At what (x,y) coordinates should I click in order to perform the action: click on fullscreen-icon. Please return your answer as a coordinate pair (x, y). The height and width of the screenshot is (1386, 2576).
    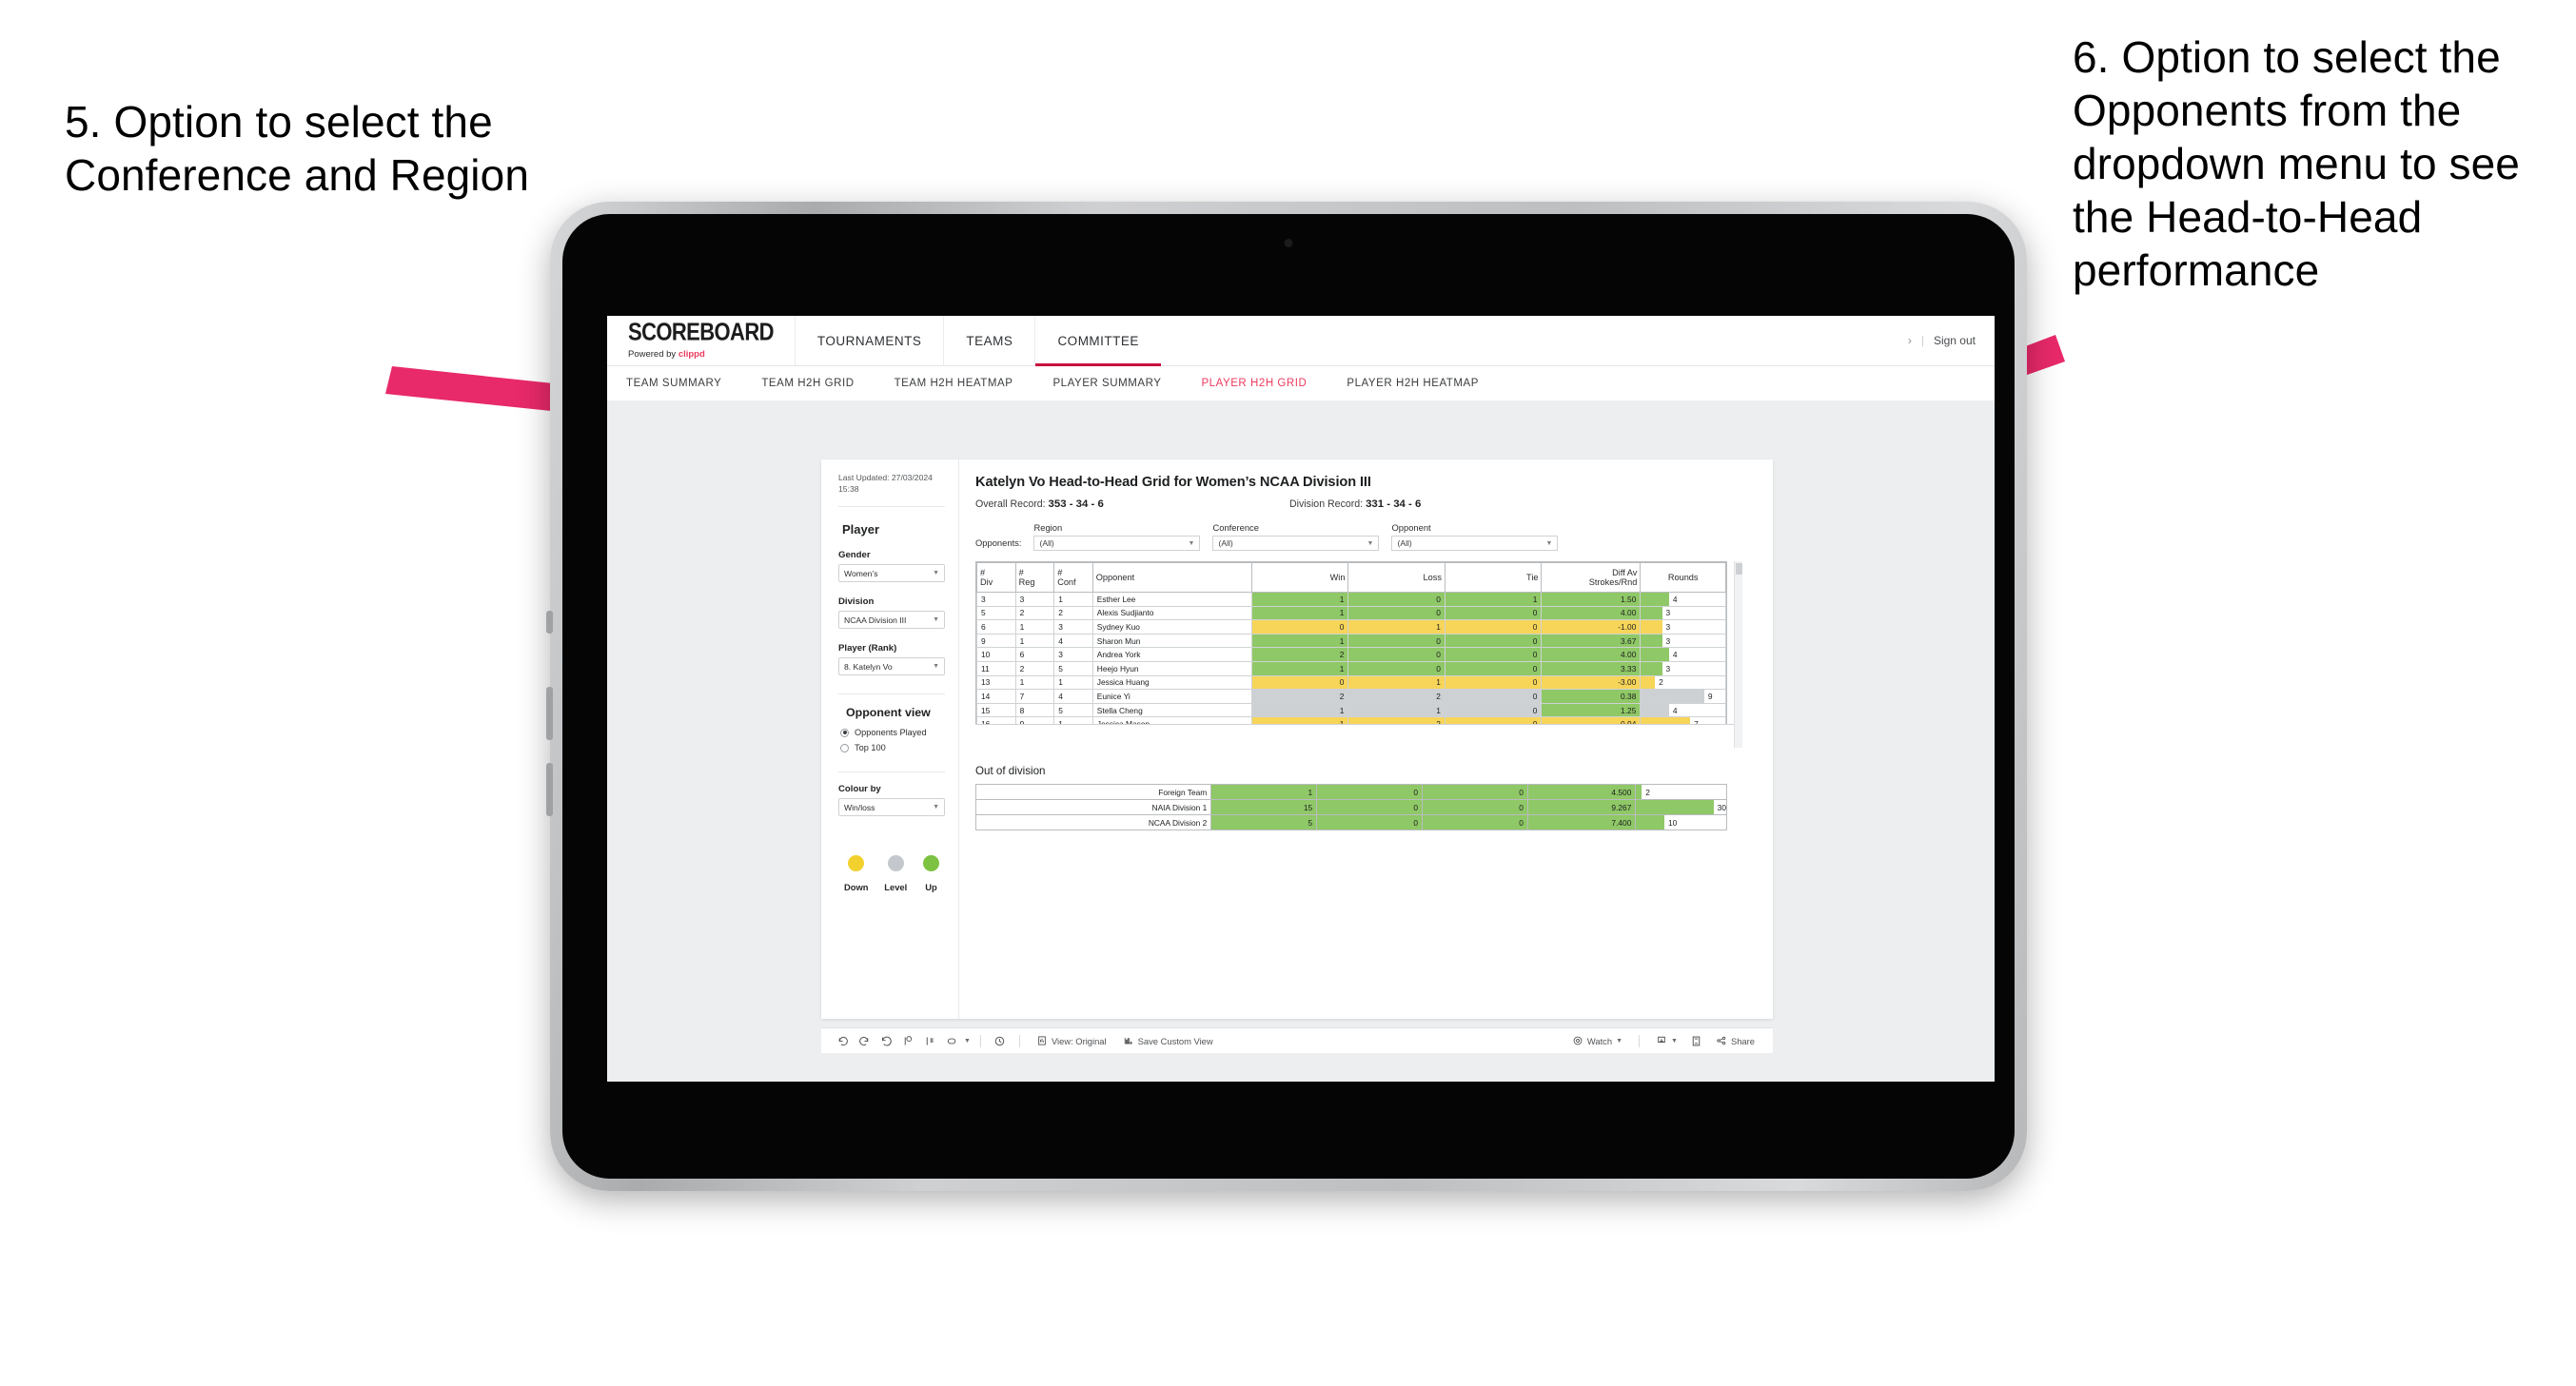
    Looking at the image, I should click on (1696, 1040).